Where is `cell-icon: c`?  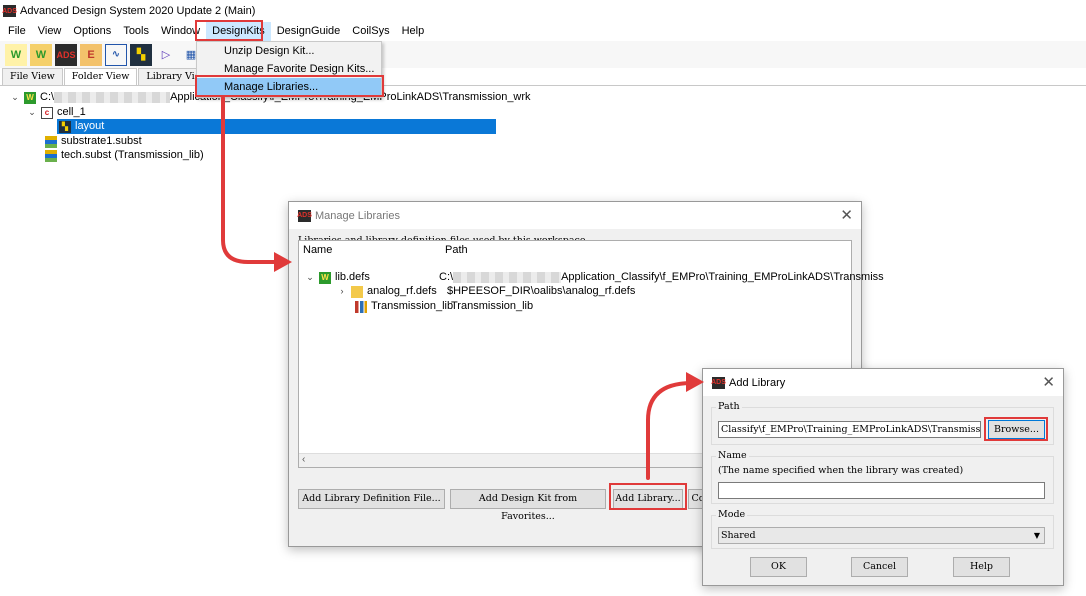
cell-icon: c is located at coordinates (47, 112).